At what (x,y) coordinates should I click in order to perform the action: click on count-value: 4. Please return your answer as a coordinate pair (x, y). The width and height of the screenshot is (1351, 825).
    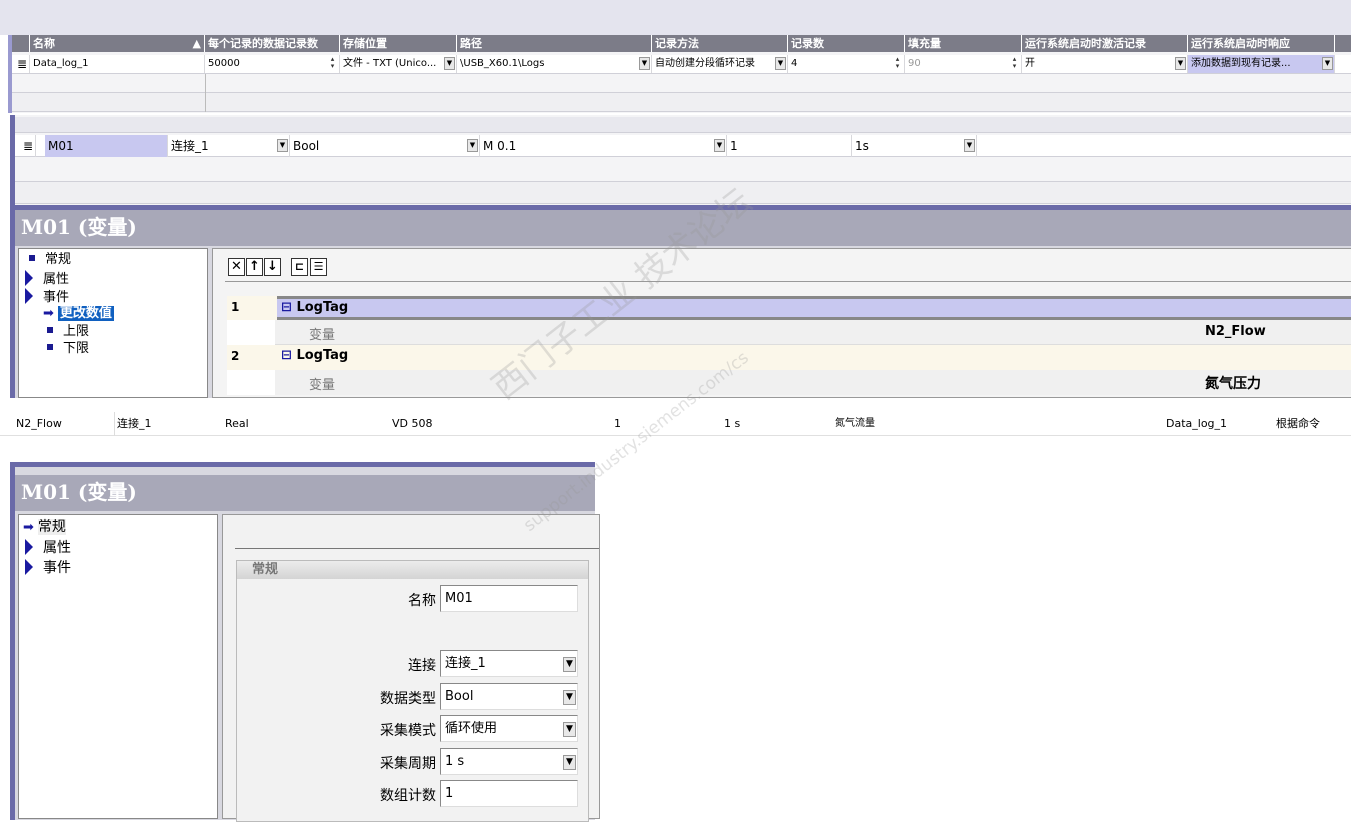
    Looking at the image, I should click on (794, 63).